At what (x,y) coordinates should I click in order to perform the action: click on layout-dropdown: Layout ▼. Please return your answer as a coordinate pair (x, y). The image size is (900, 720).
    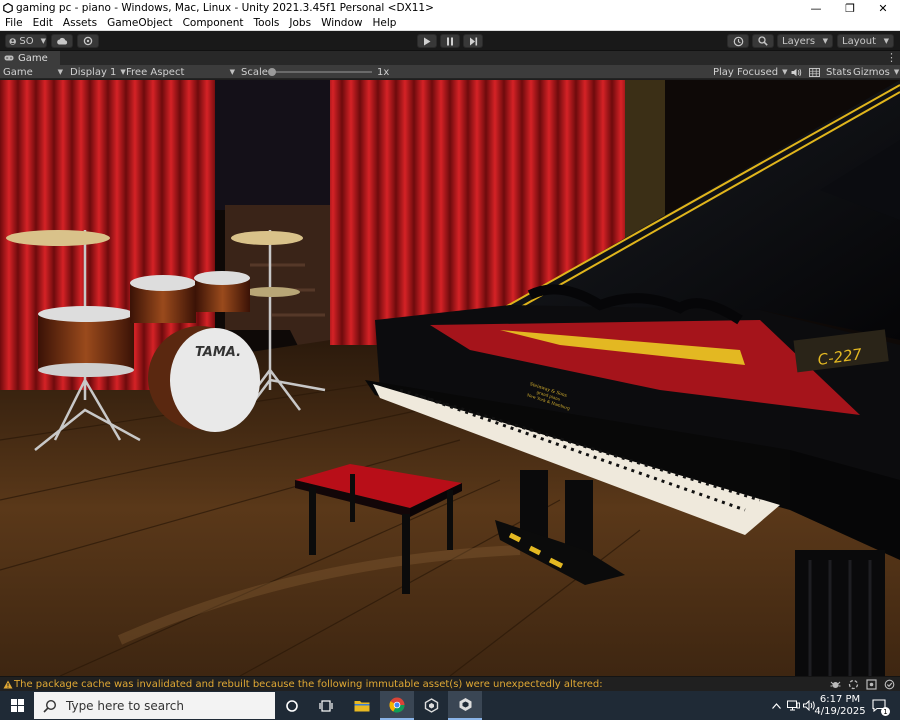
    Looking at the image, I should click on (865, 41).